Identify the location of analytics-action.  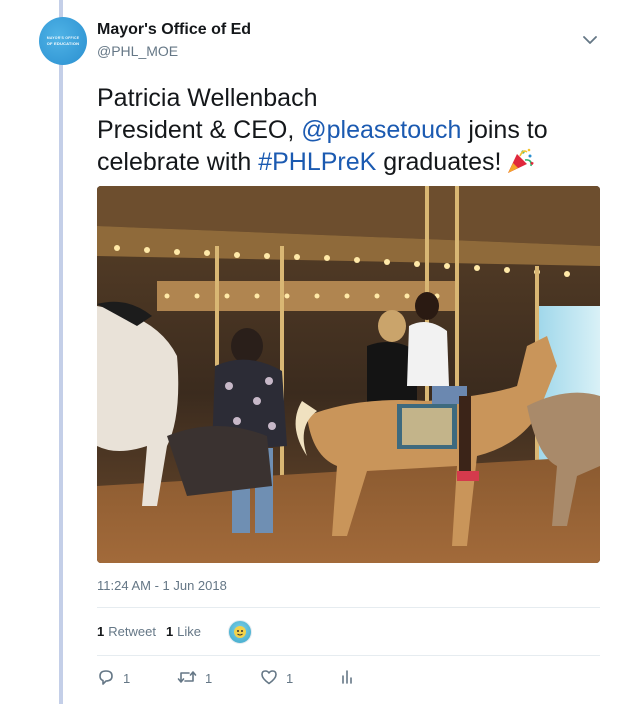
(347, 678).